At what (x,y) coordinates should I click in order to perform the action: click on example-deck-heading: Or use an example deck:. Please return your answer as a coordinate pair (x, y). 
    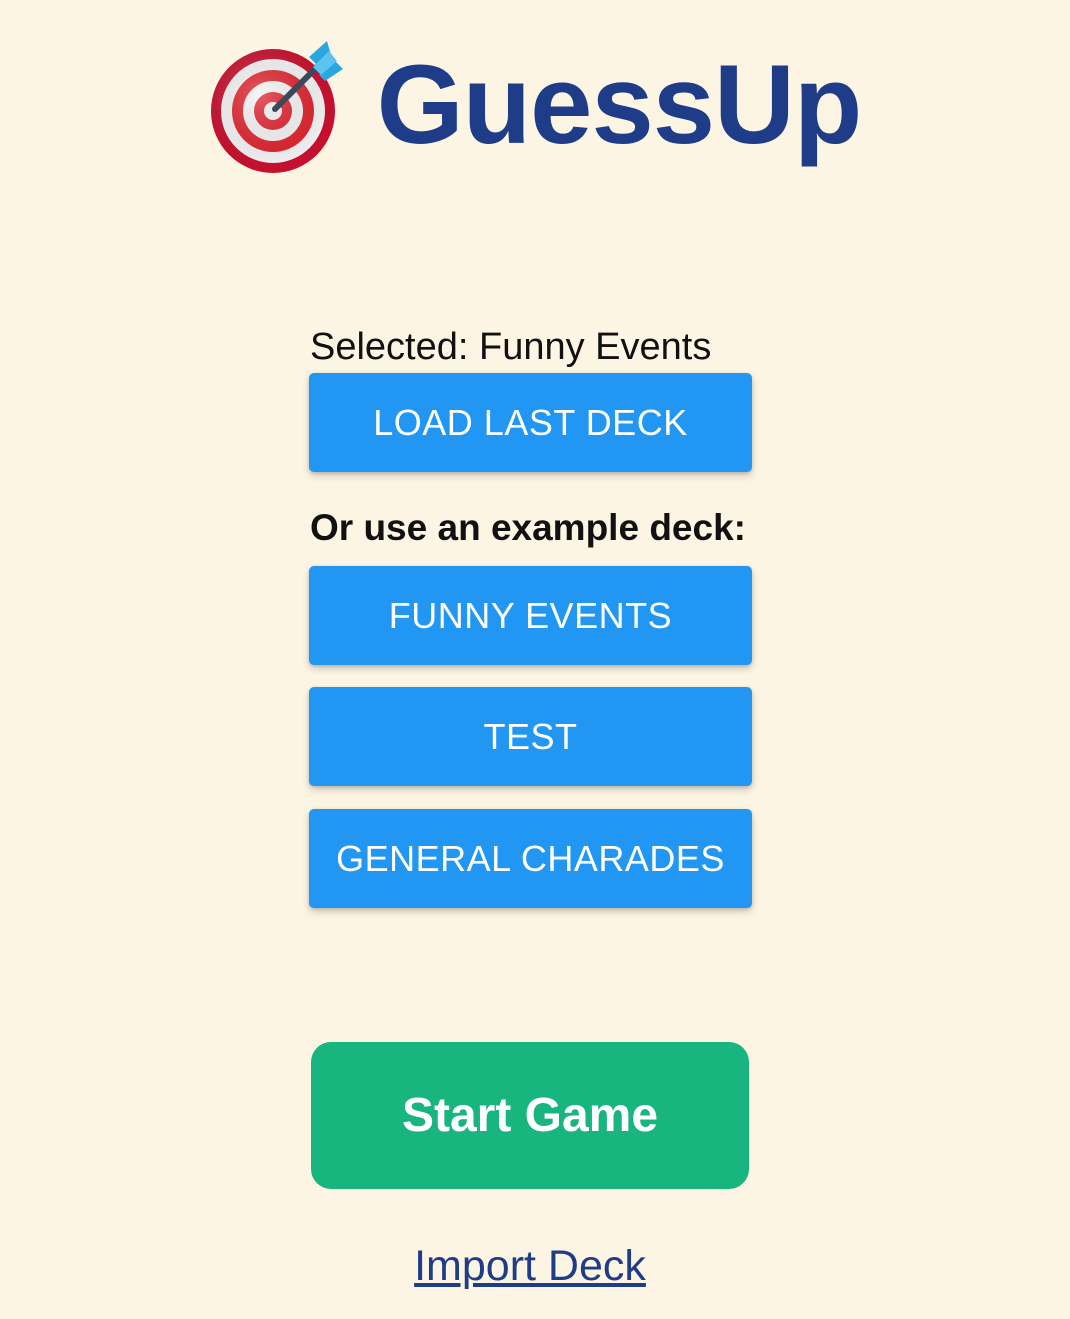
    Looking at the image, I should click on (528, 527).